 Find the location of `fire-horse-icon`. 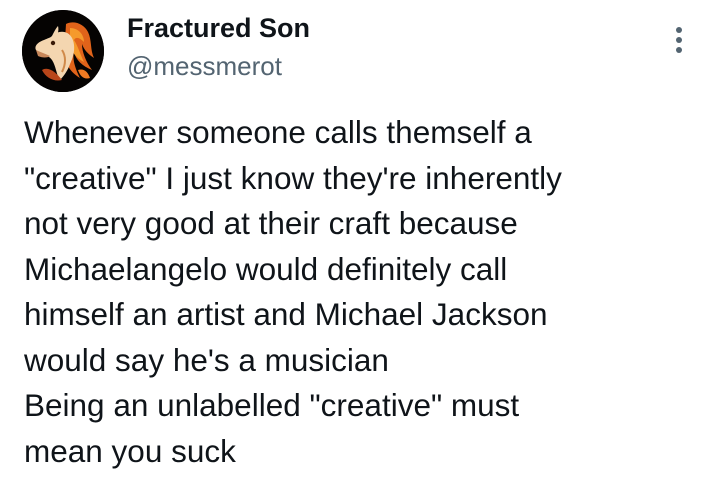

fire-horse-icon is located at coordinates (63, 51).